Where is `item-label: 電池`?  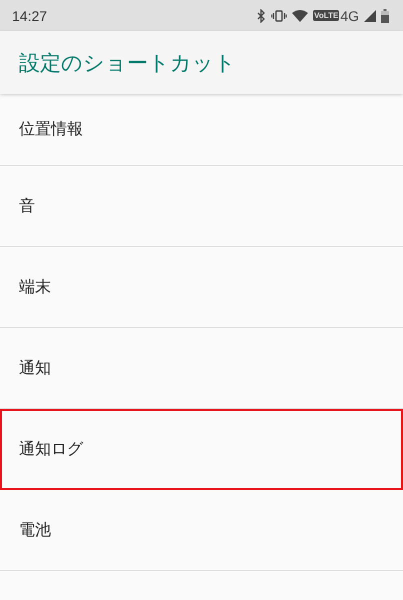
item-label: 電池 is located at coordinates (35, 530).